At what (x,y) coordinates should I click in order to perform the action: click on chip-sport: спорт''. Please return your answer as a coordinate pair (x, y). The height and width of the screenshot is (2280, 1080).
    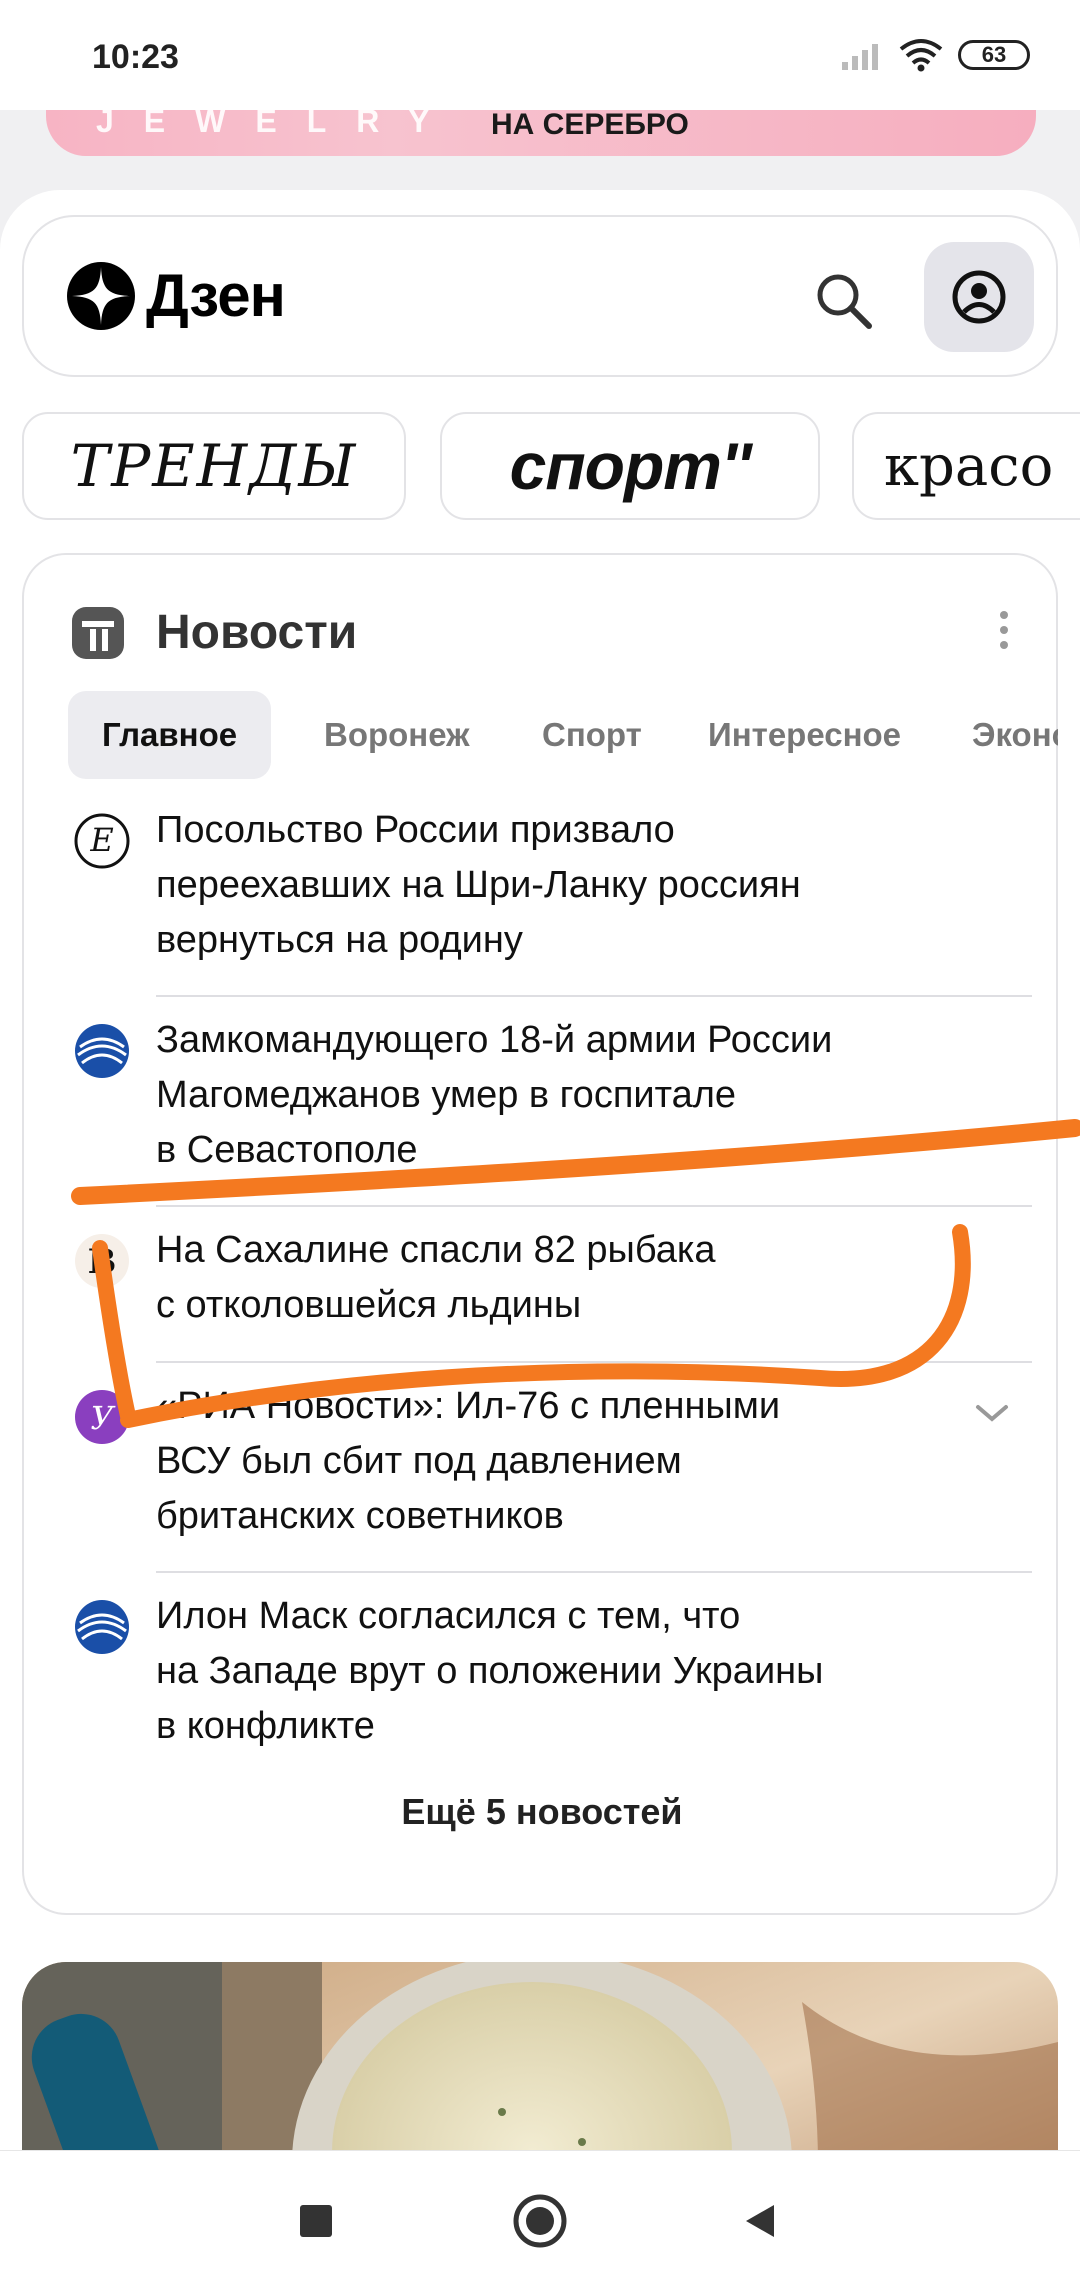
    Looking at the image, I should click on (630, 466).